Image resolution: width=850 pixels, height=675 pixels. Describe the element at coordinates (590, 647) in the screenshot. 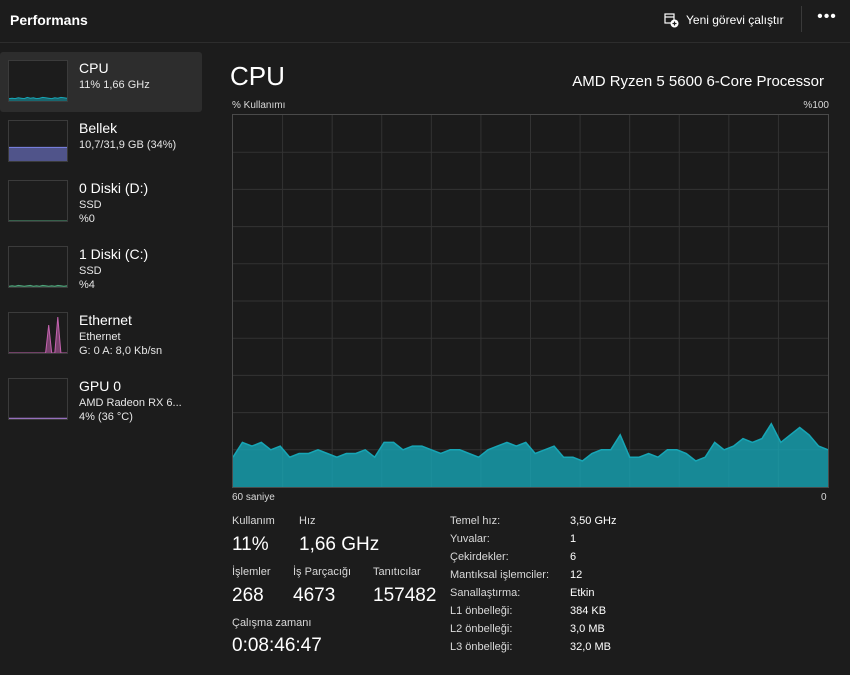

I see `spec-value-l3-cache: 32,0 MB` at that location.